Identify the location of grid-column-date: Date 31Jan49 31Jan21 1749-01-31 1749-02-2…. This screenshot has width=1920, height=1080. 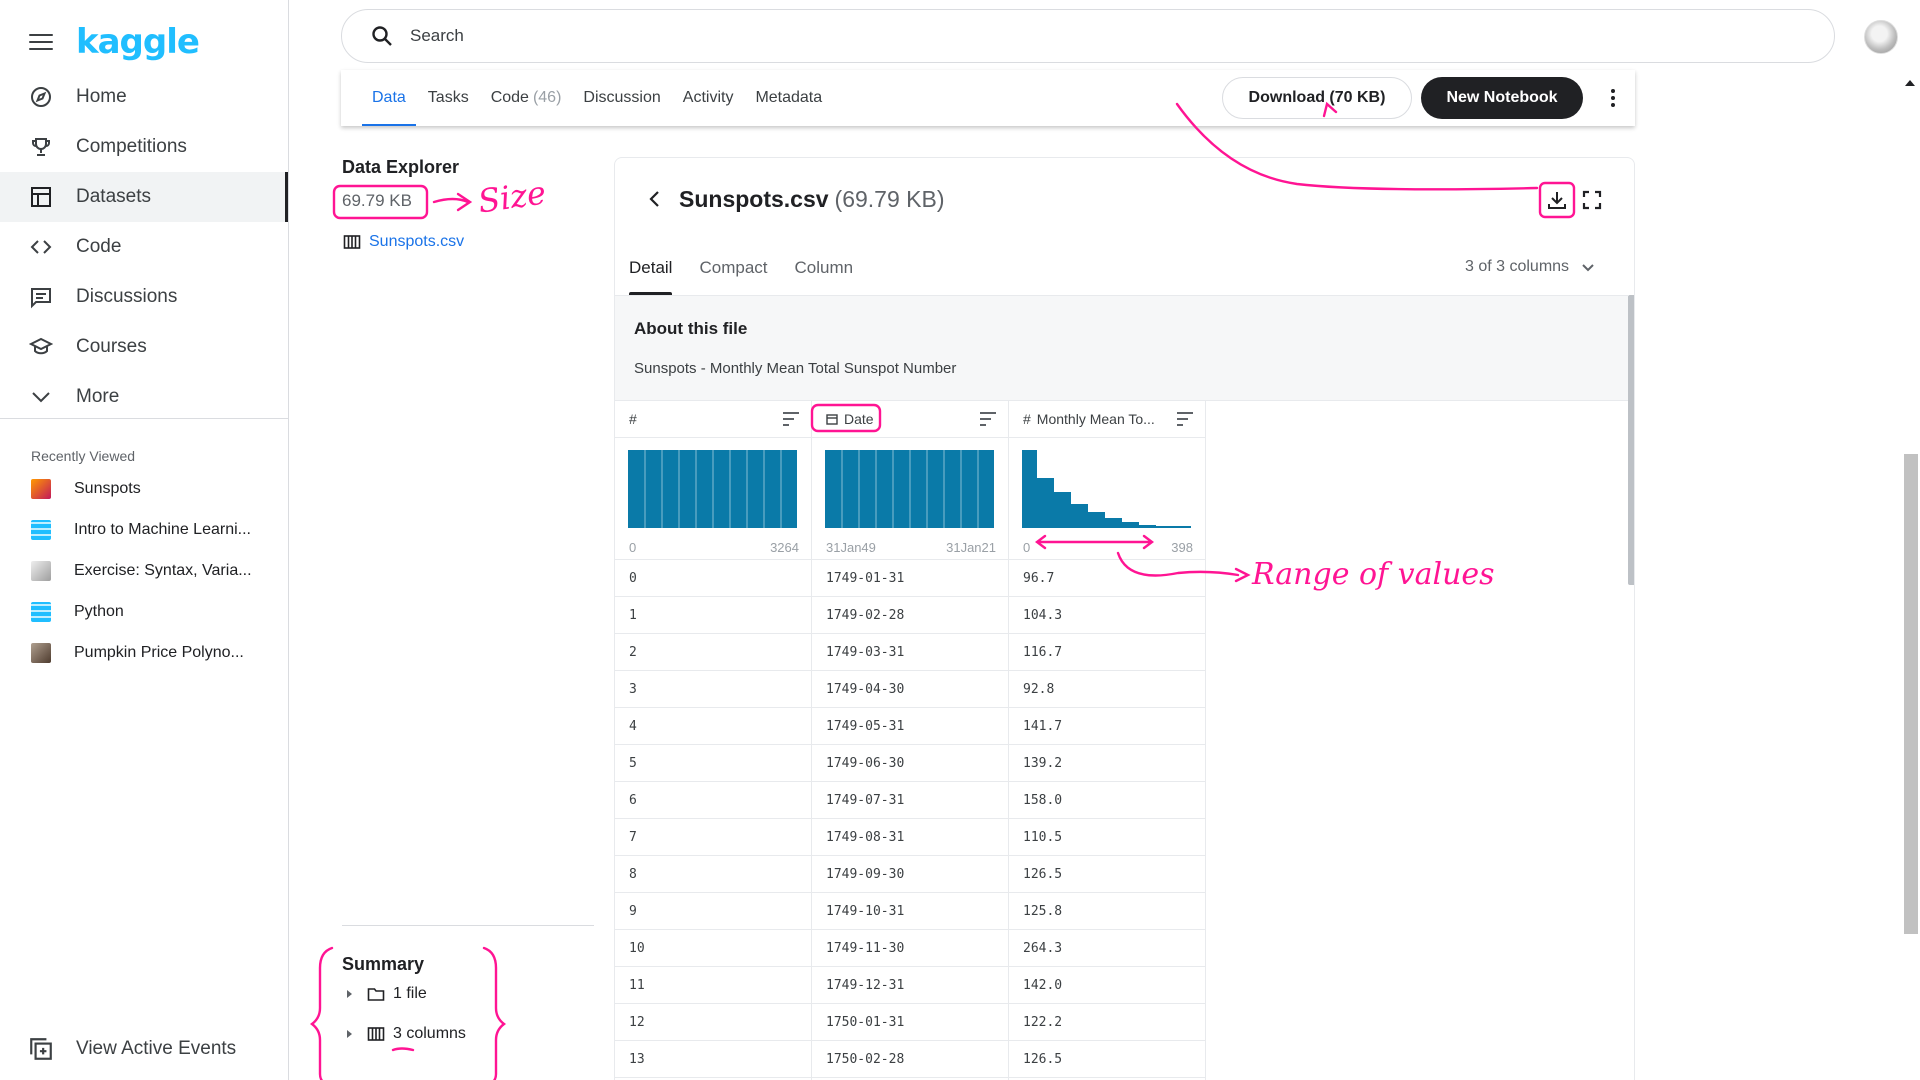
(910, 740).